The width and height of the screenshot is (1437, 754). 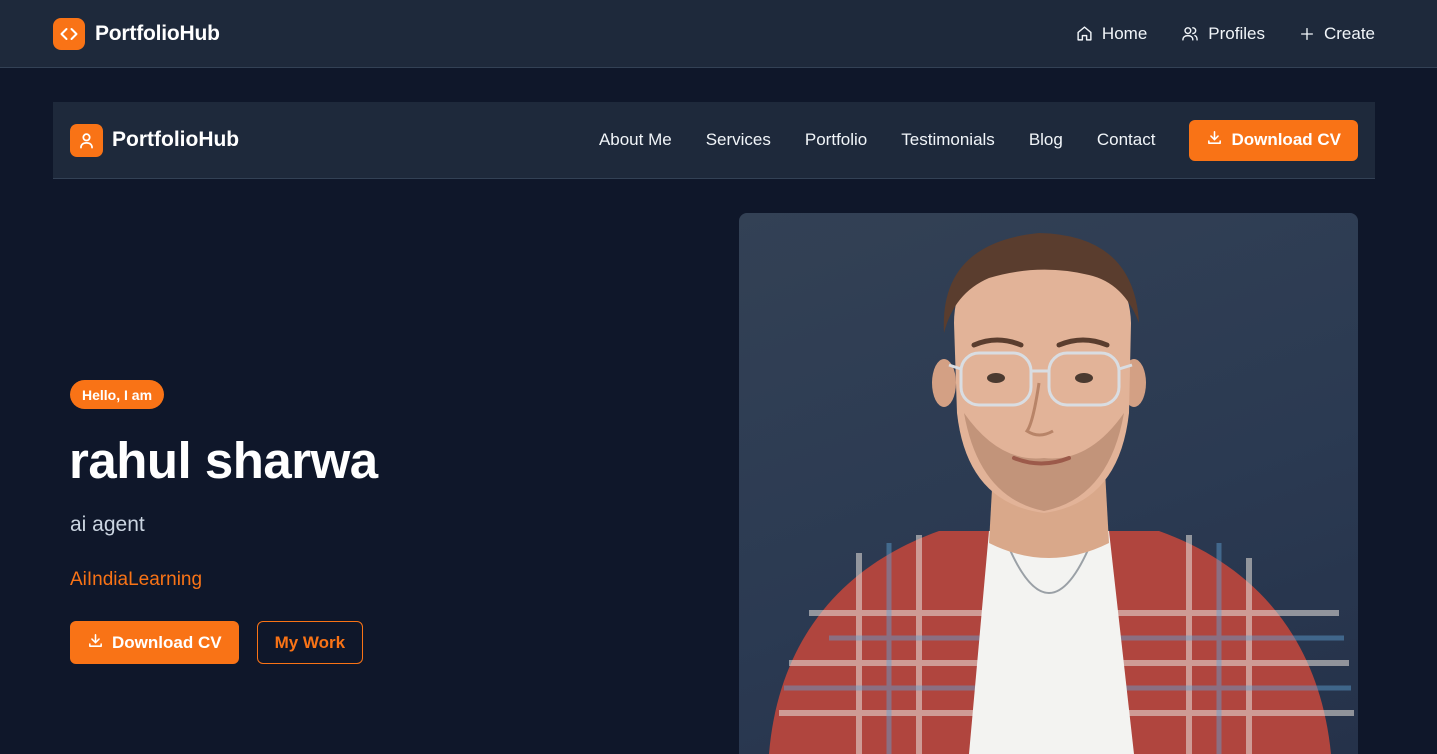 I want to click on my-work-button: My Work, so click(x=310, y=642).